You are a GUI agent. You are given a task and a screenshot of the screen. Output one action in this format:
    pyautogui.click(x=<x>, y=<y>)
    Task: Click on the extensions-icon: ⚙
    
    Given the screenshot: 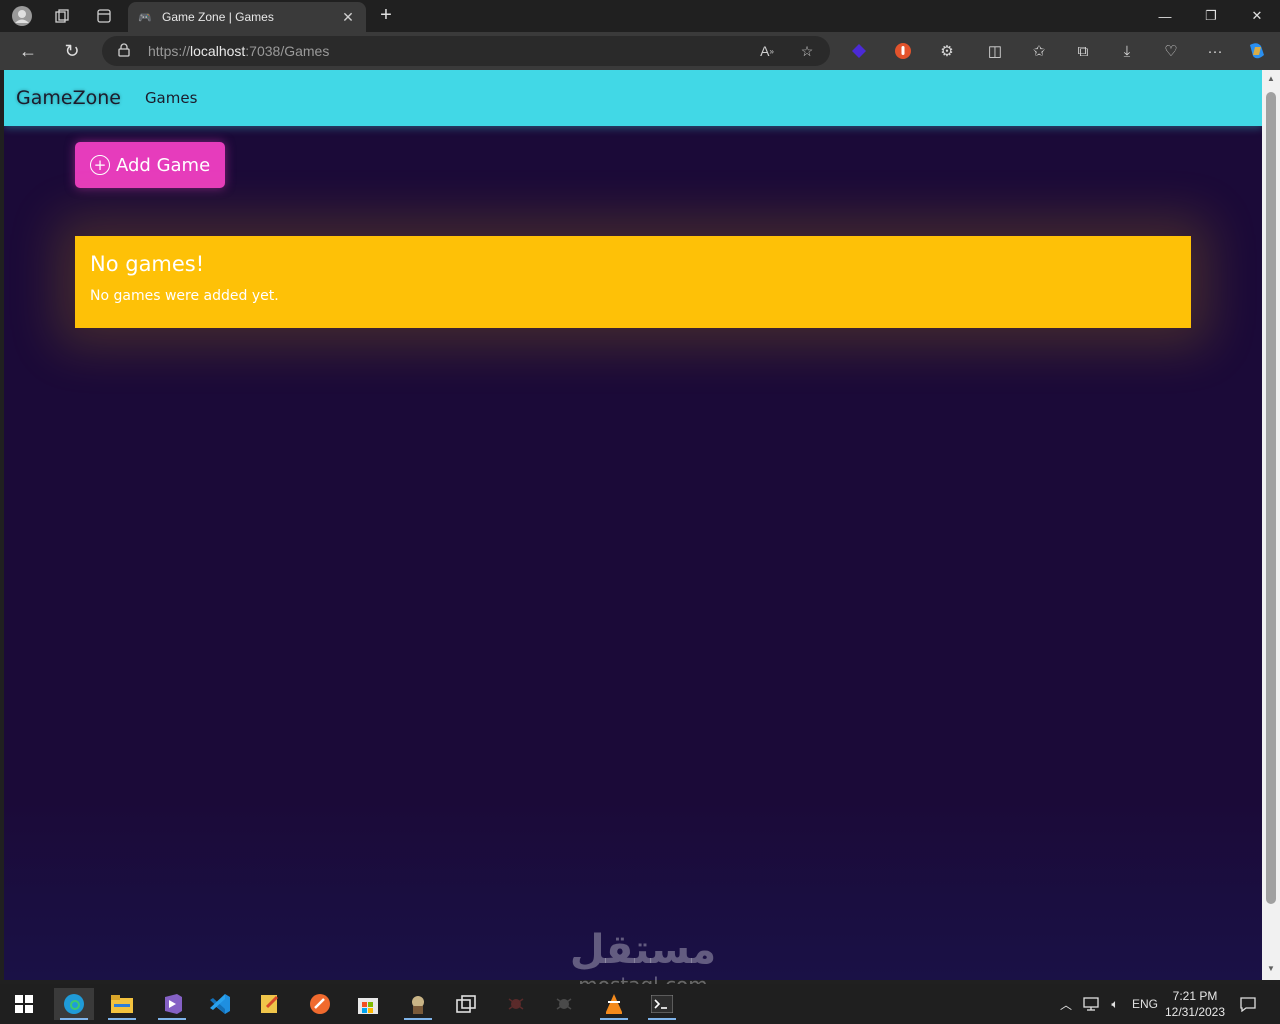 What is the action you would take?
    pyautogui.click(x=947, y=51)
    